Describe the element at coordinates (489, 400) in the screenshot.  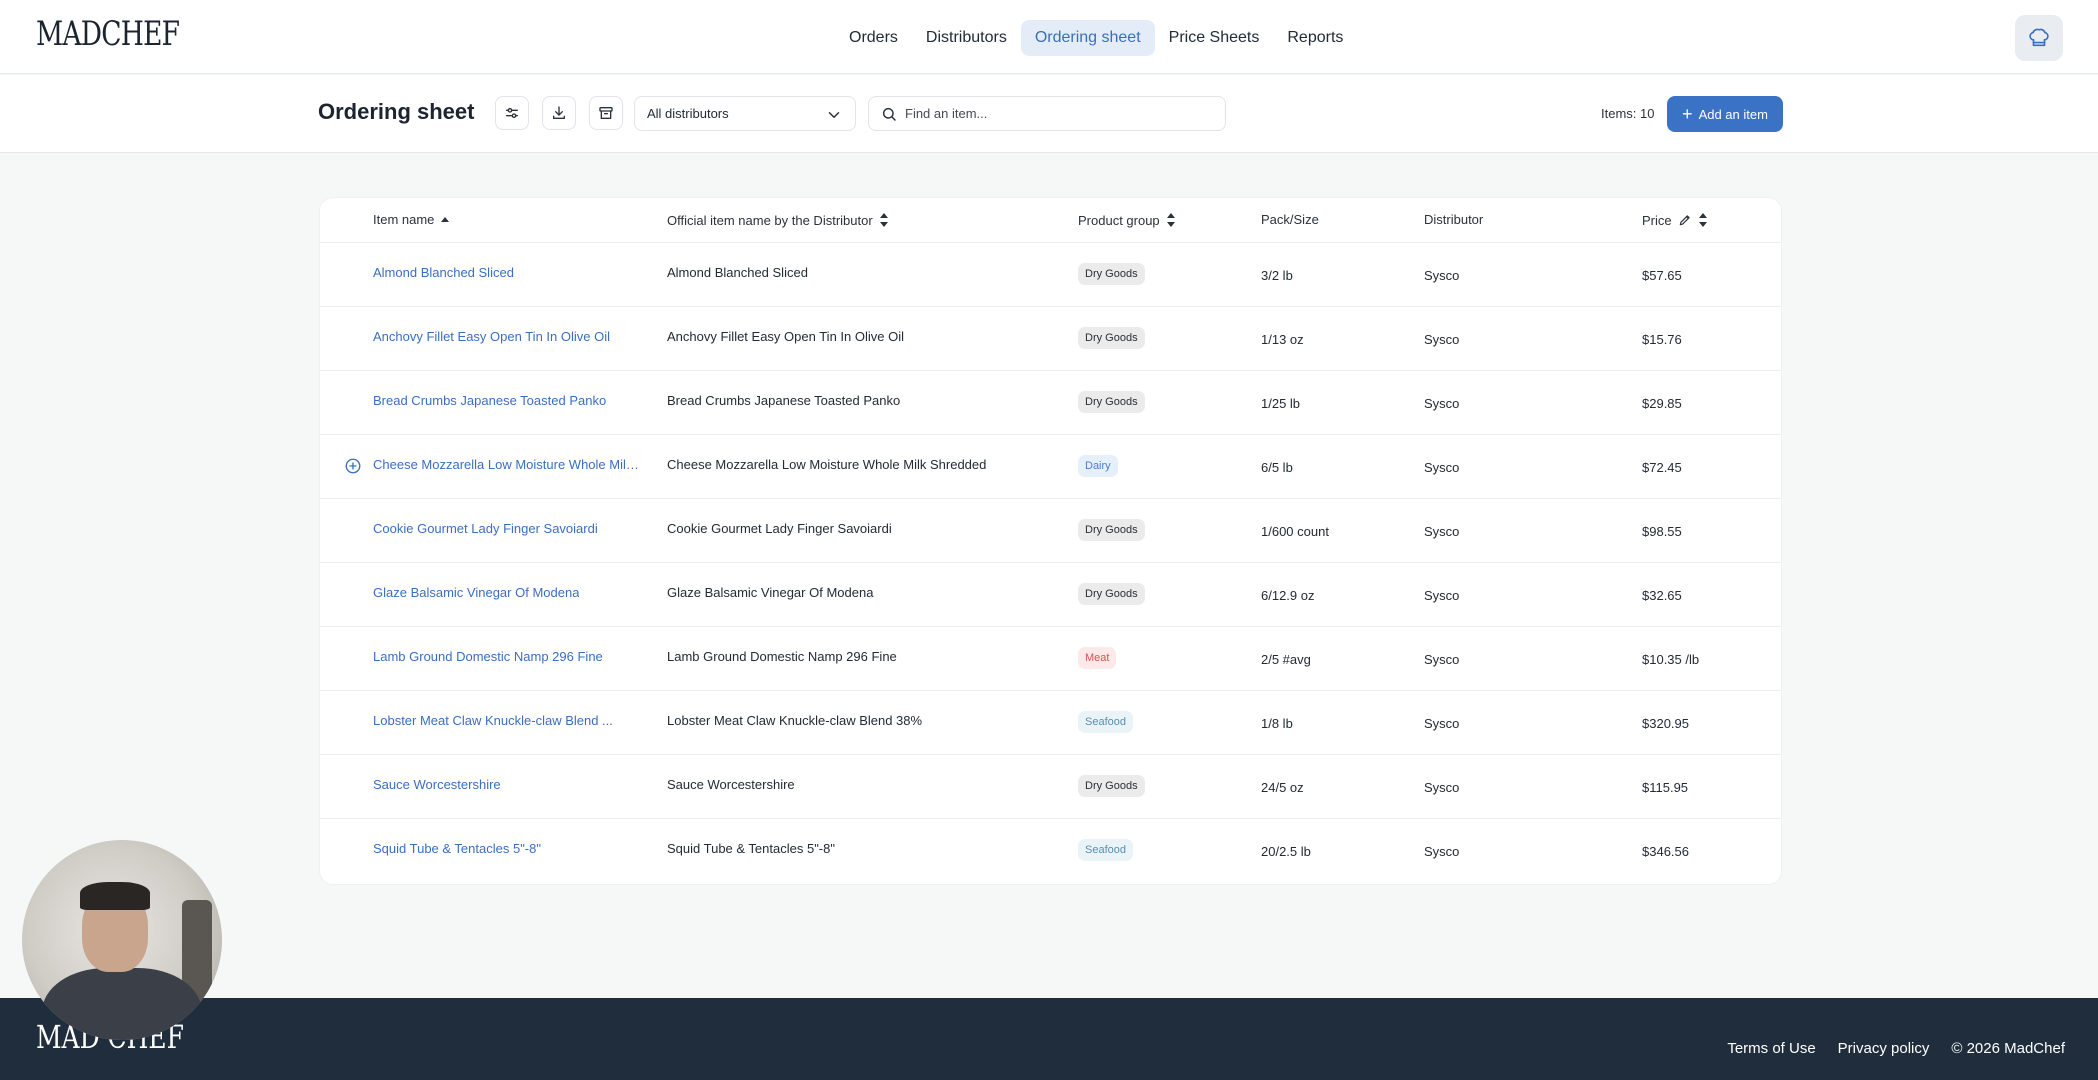
I see `item-name-link: Bread Crumbs Japanese Toasted Panko` at that location.